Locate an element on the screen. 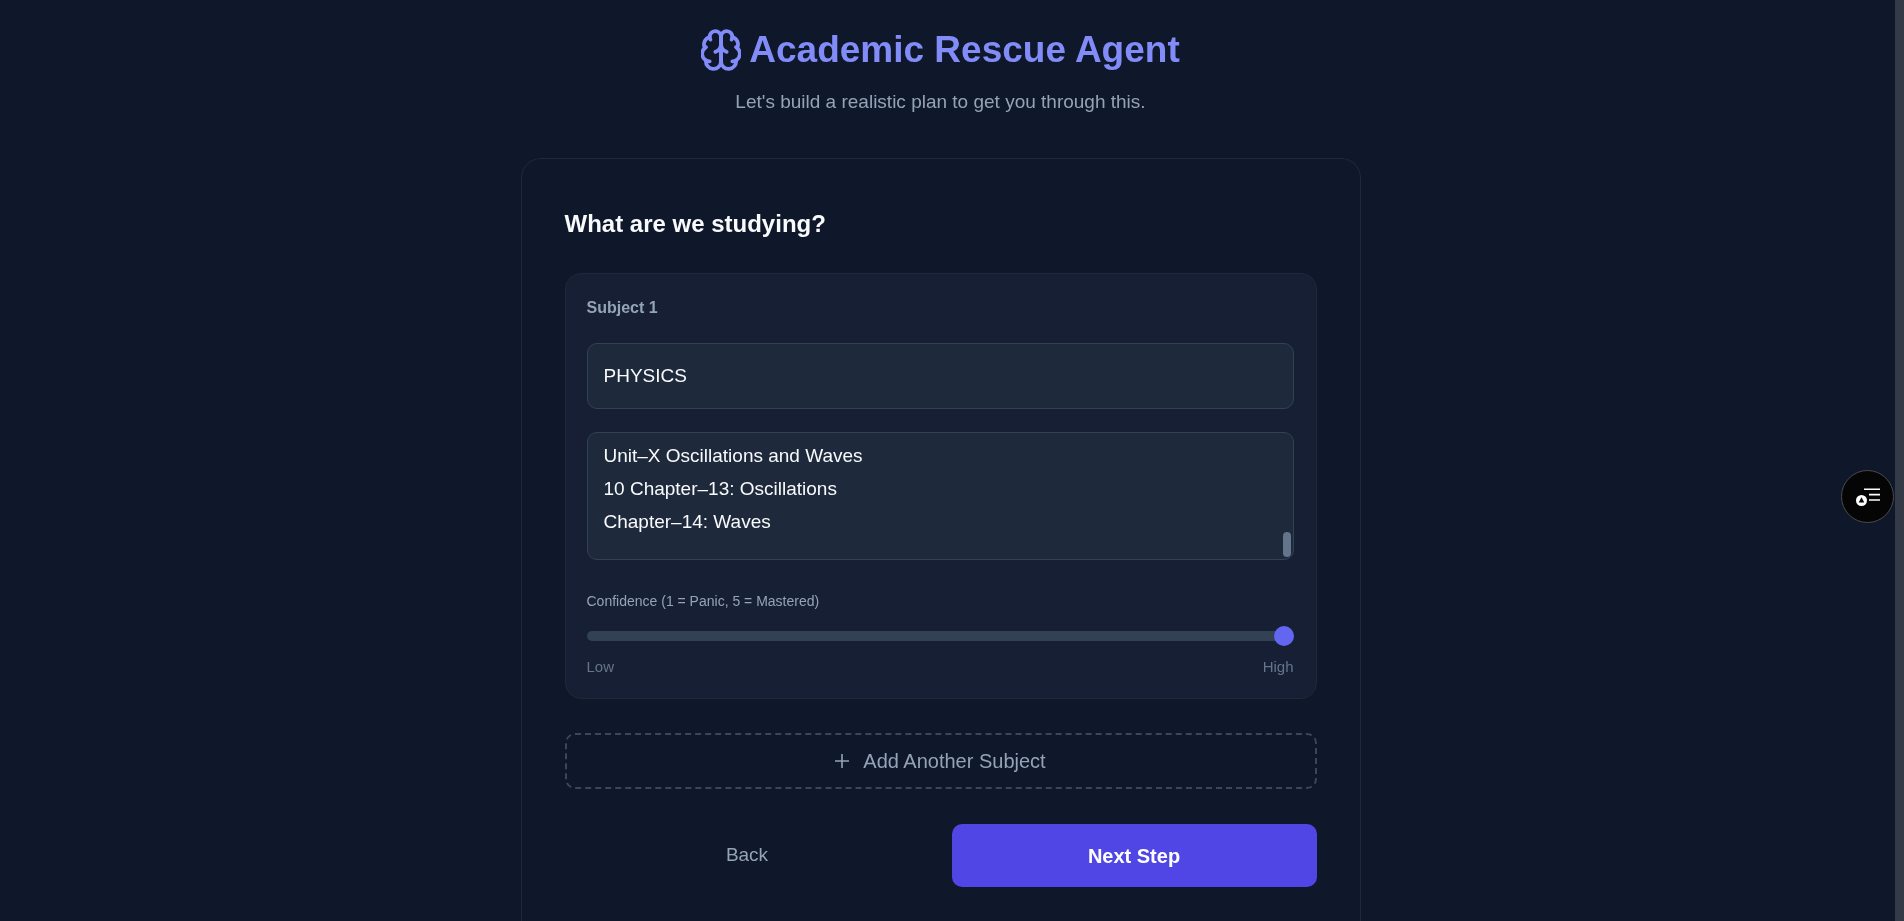 The image size is (1904, 921). subject-name-field: PHYSICS is located at coordinates (940, 376).